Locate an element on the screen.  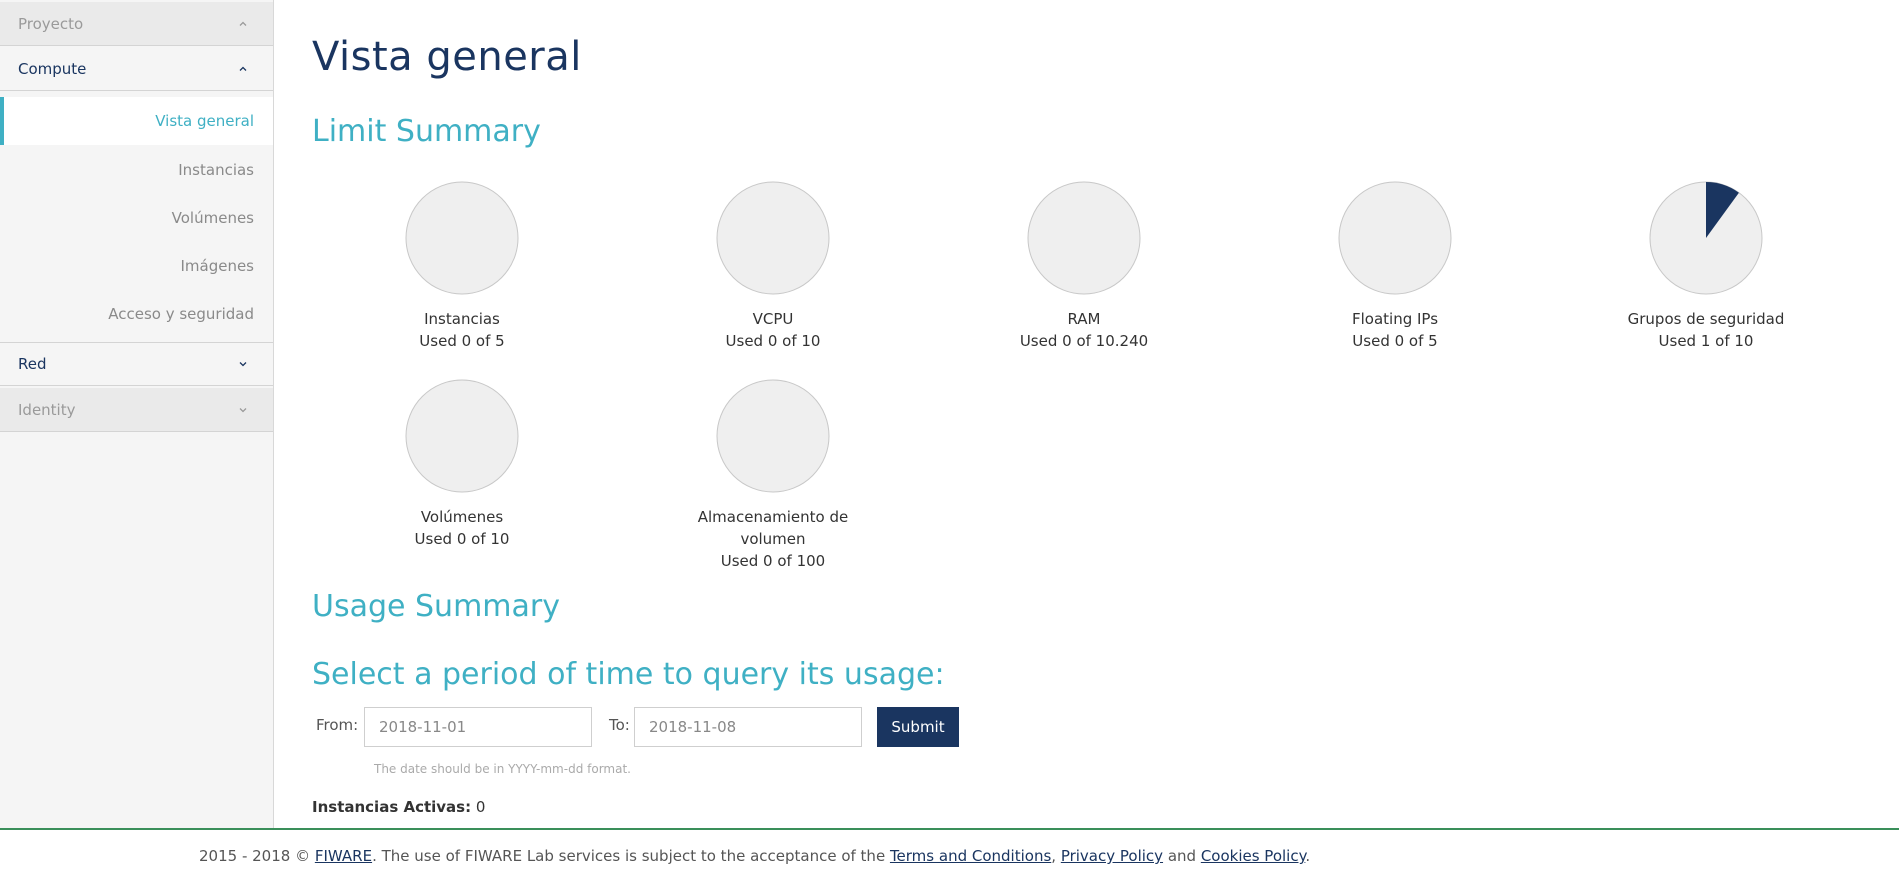
active-instances-label: Instancias Activas: is located at coordinates (392, 807).